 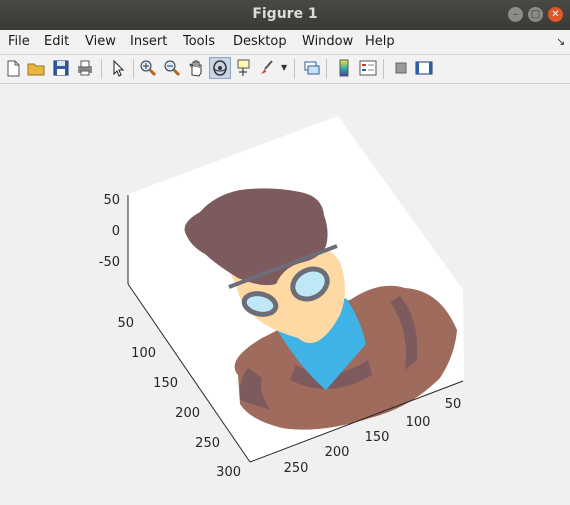 What do you see at coordinates (228, 472) in the screenshot?
I see `y-tick-label: 300` at bounding box center [228, 472].